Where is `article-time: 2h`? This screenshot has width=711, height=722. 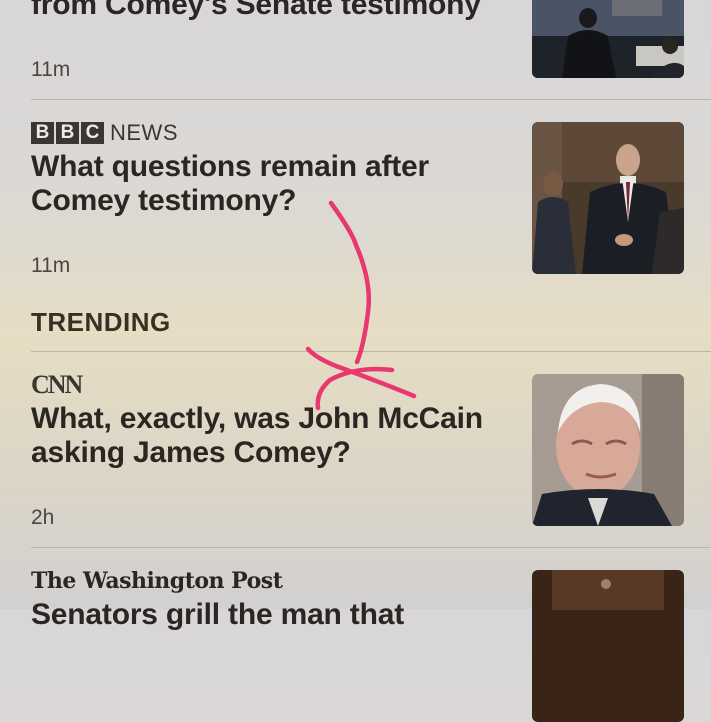
article-time: 2h is located at coordinates (43, 517).